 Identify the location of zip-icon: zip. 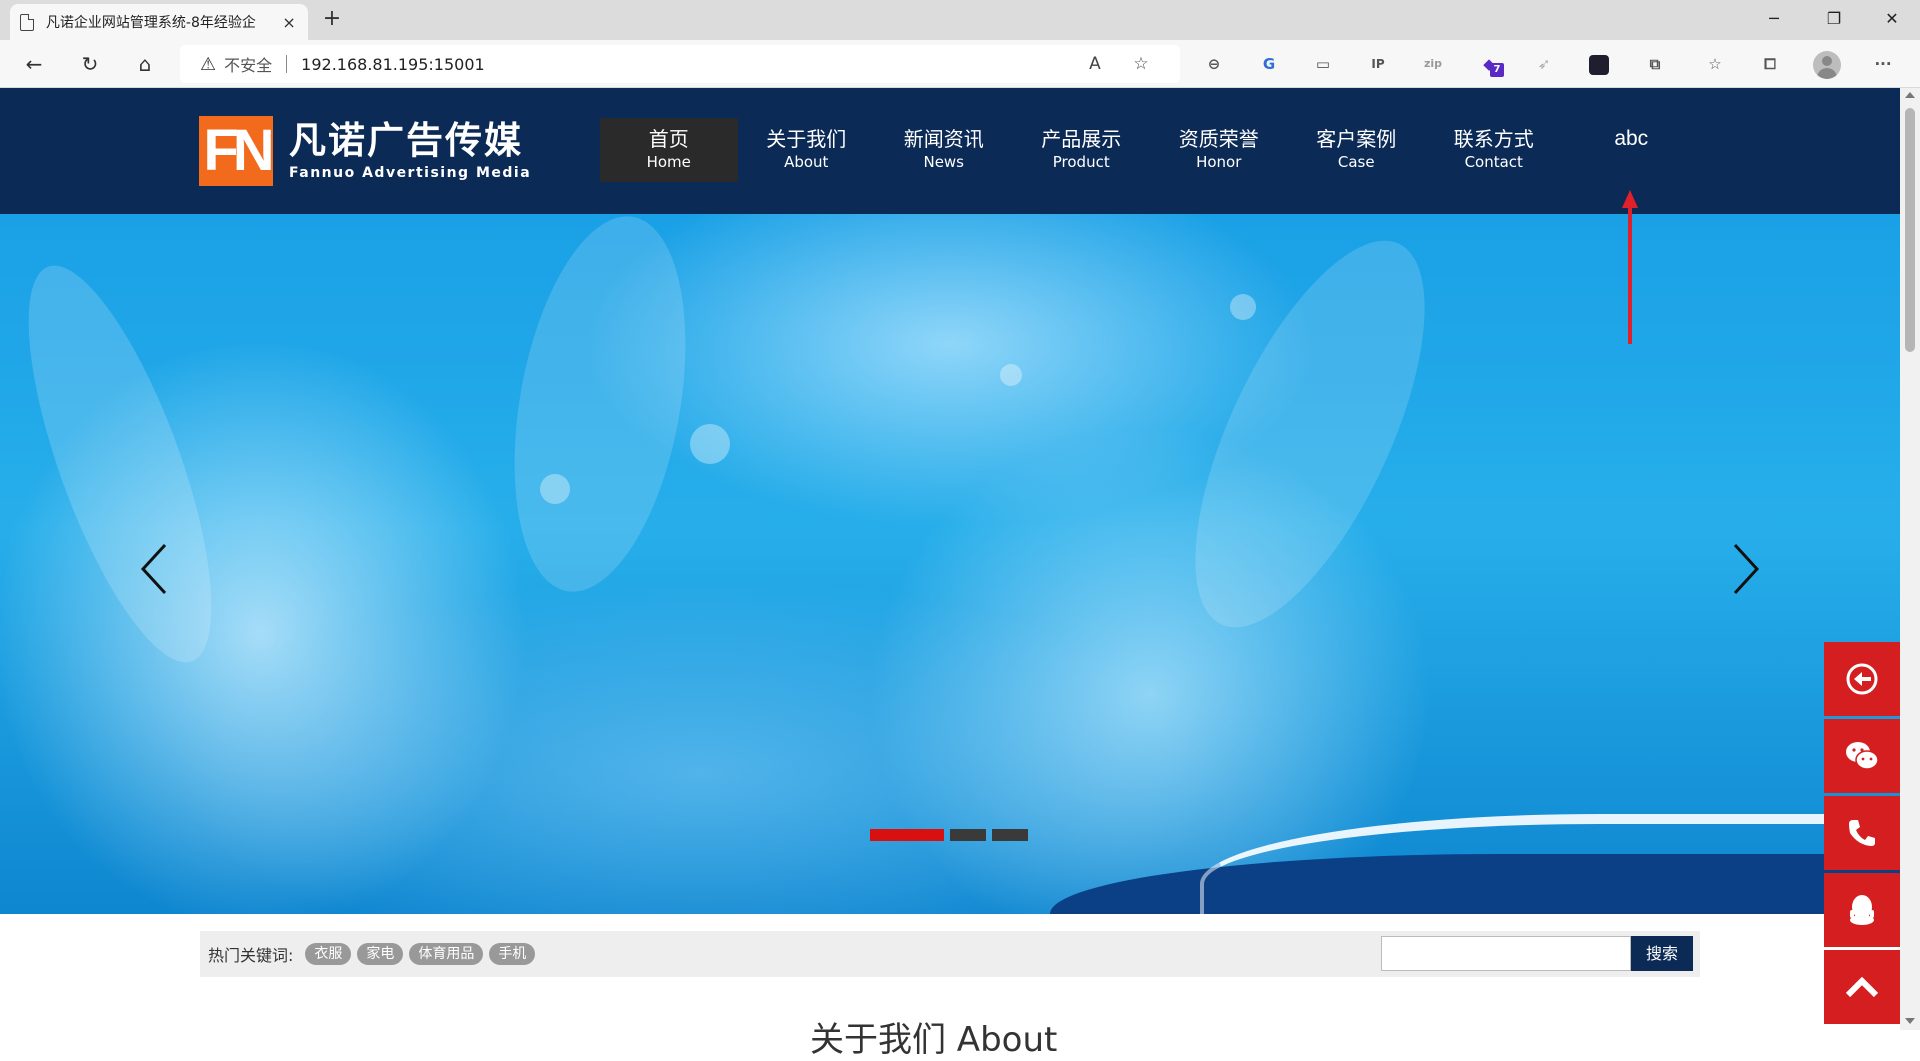
(1433, 64).